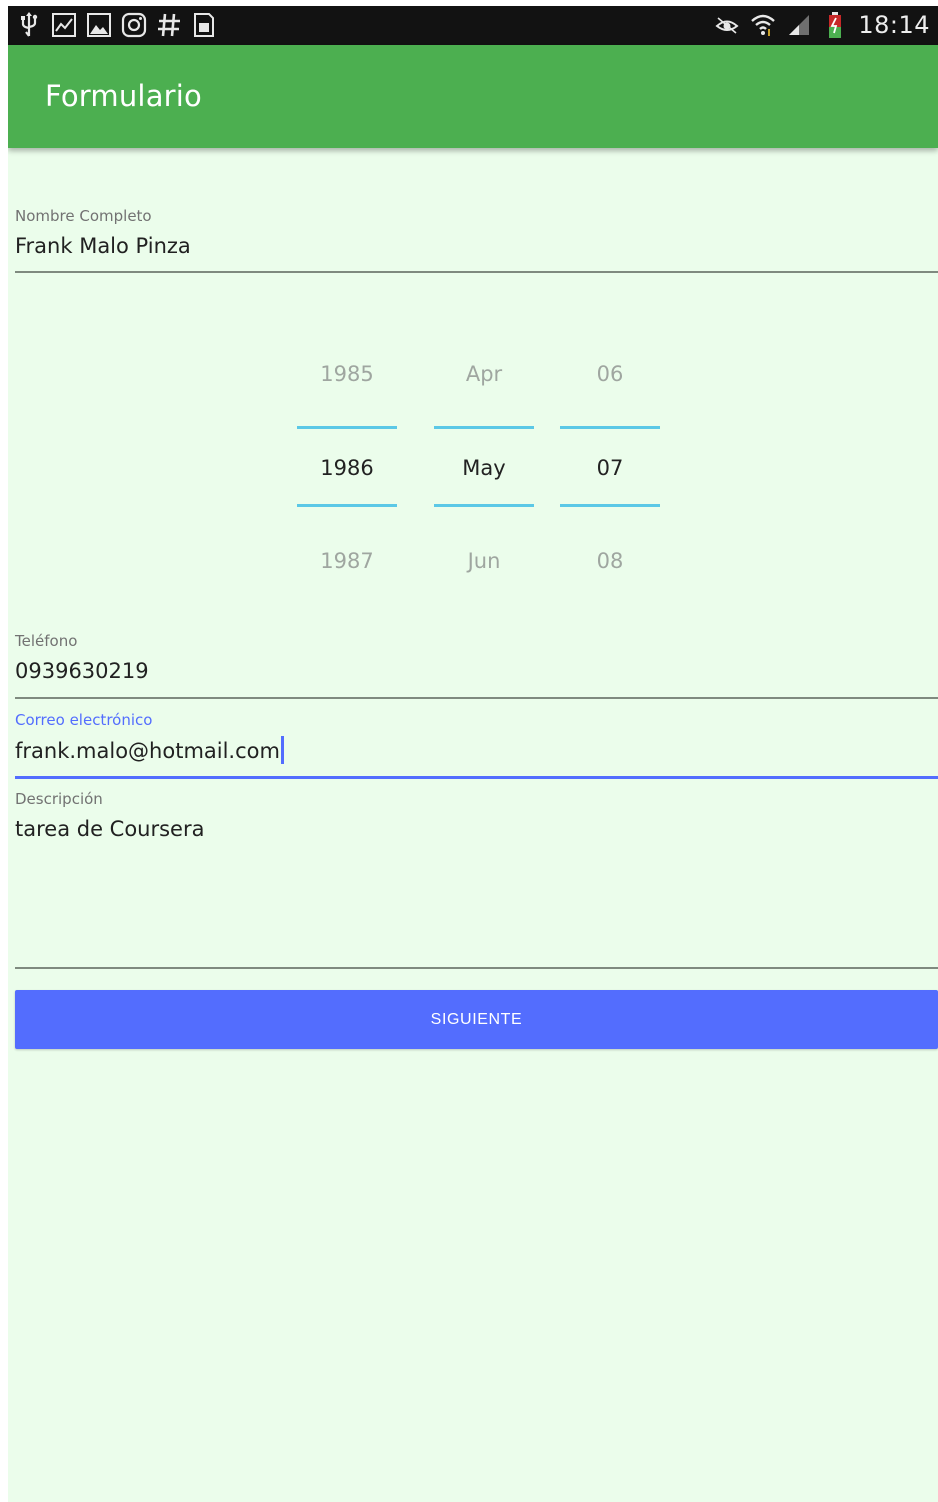 The height and width of the screenshot is (1502, 938). Describe the element at coordinates (763, 25) in the screenshot. I see `wifi-icon` at that location.